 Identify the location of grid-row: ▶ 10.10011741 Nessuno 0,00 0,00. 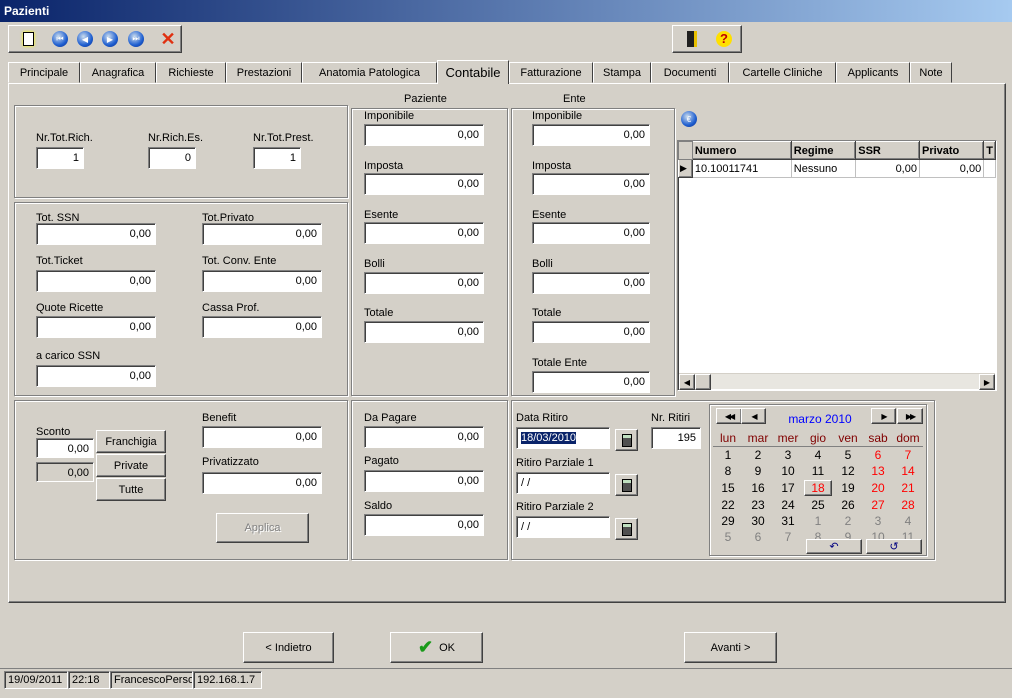
(837, 168).